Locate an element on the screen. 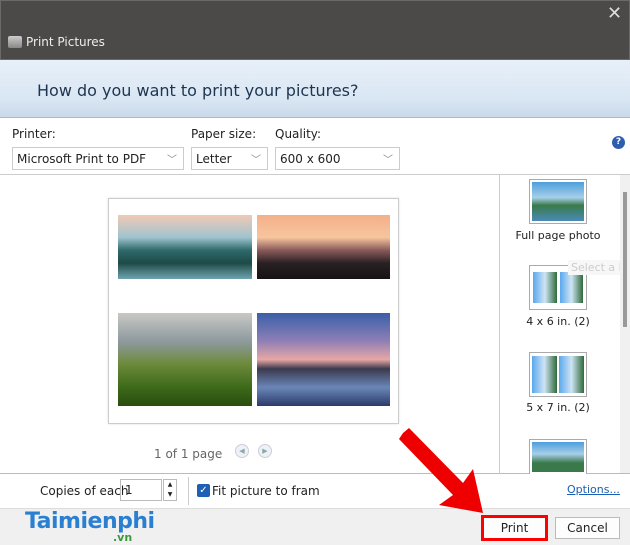 The height and width of the screenshot is (545, 630). layout-thumb-partial is located at coordinates (558, 456).